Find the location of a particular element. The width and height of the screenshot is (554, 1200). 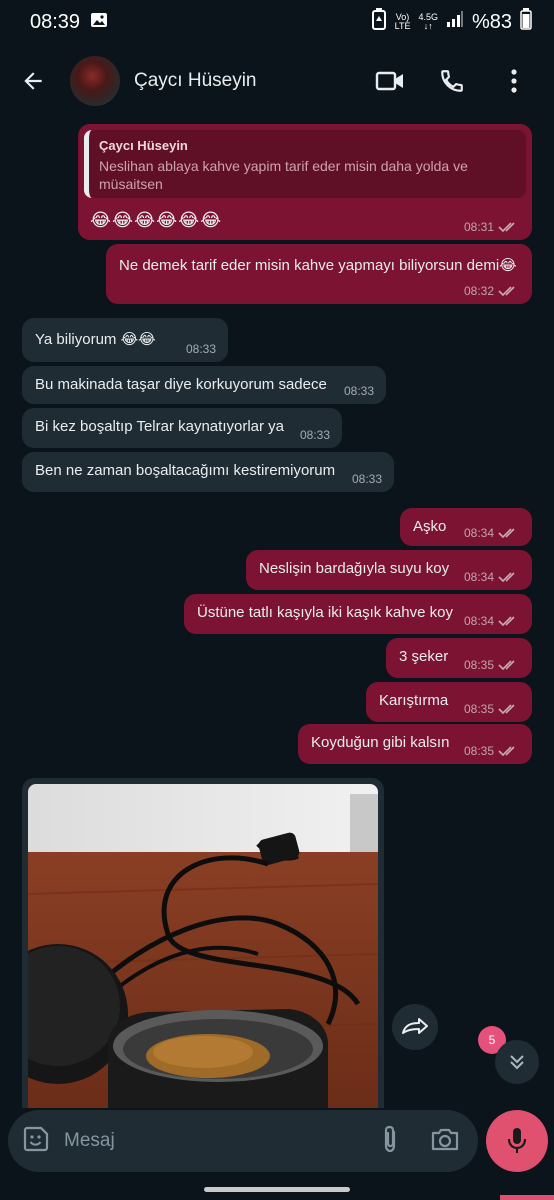

message-bubble-outgoing: Neslişin bardağıyla suyu koy 08:34 is located at coordinates (389, 570).